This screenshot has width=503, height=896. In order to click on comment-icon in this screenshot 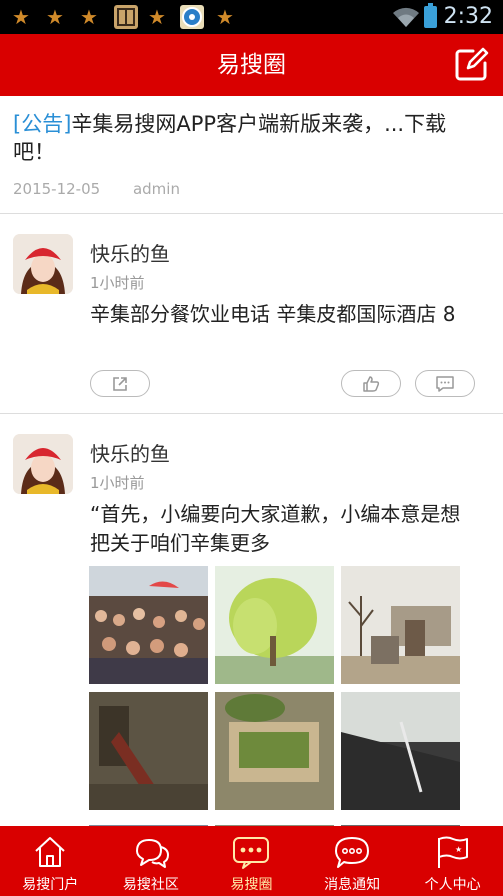, I will do `click(445, 383)`.